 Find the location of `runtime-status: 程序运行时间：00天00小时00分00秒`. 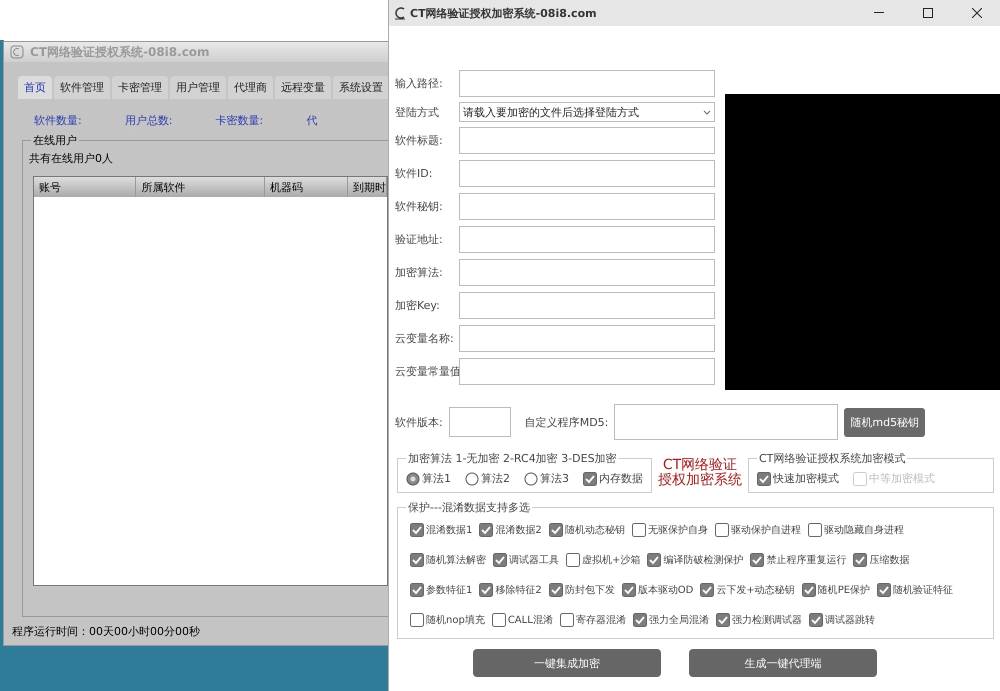

runtime-status: 程序运行时间：00天00小时00分00秒 is located at coordinates (106, 631).